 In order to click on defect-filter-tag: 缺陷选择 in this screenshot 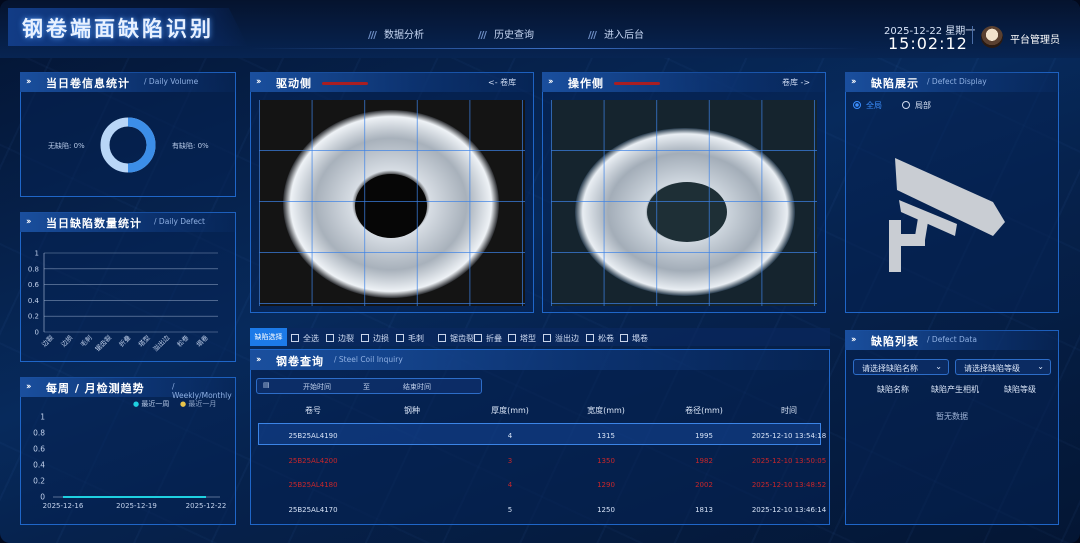, I will do `click(268, 337)`.